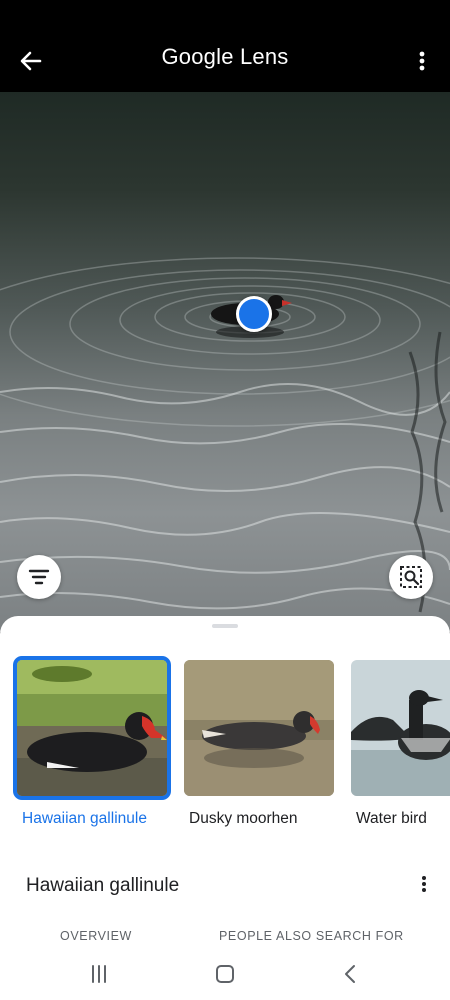  I want to click on home-icon, so click(225, 974).